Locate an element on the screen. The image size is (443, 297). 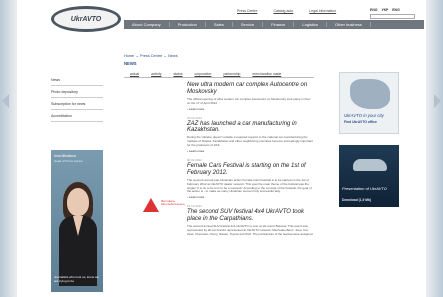
page-title: NEWS is located at coordinates (130, 63).